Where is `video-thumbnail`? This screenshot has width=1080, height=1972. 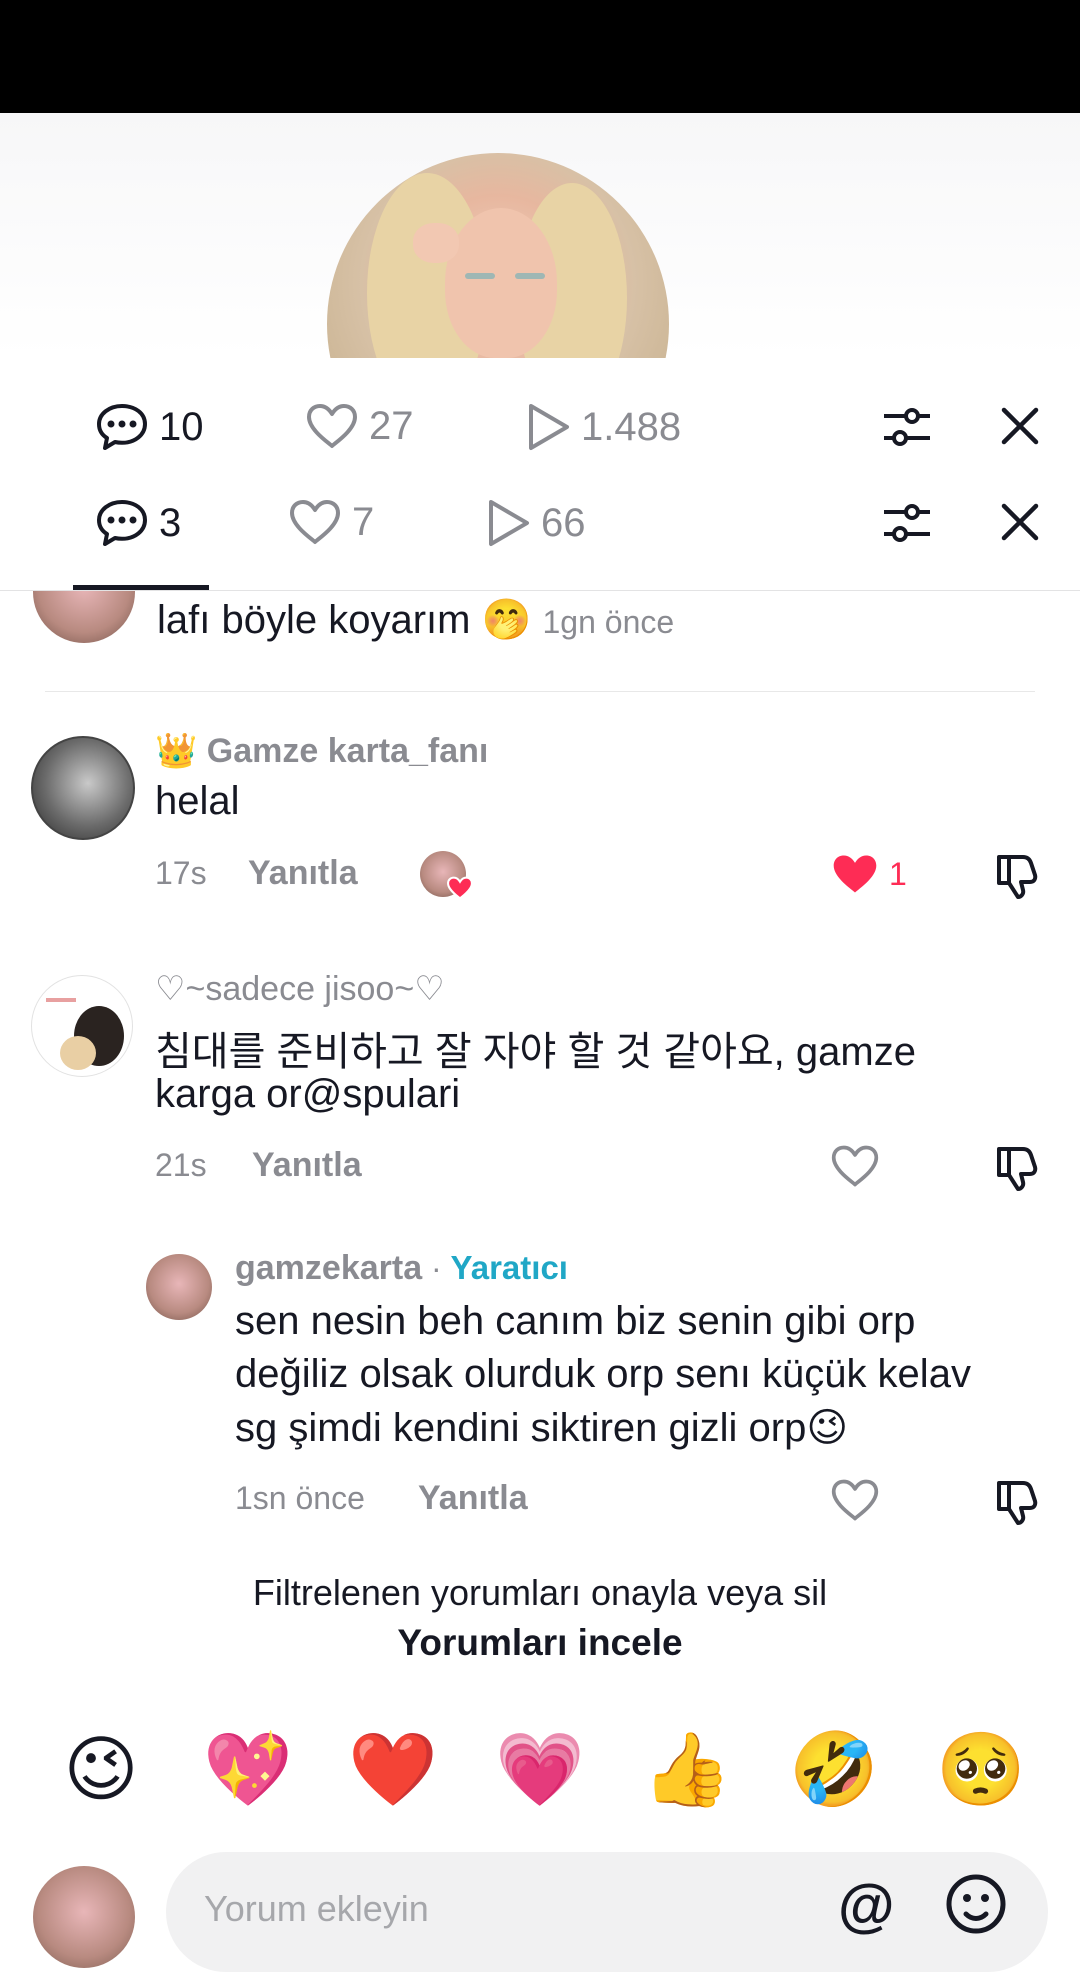
video-thumbnail is located at coordinates (498, 255).